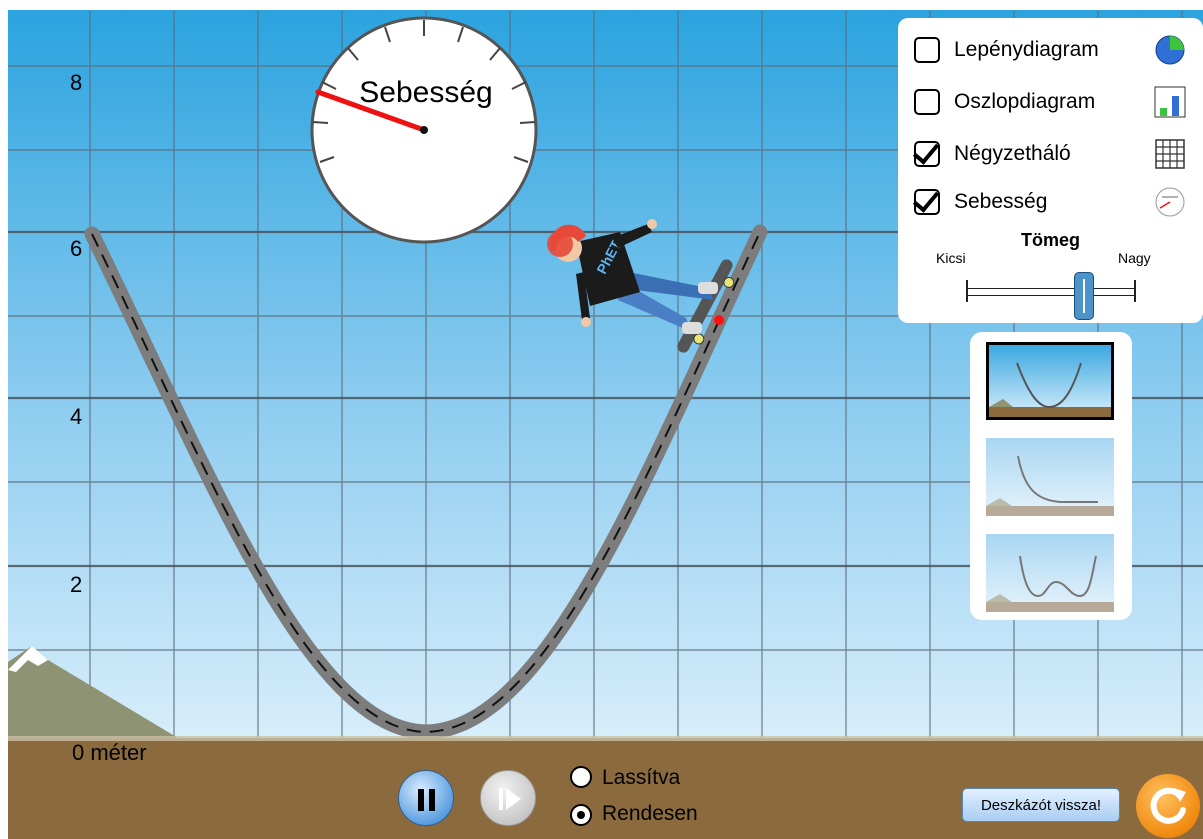  What do you see at coordinates (432, 800) in the screenshot?
I see `pause-icon-bar-right` at bounding box center [432, 800].